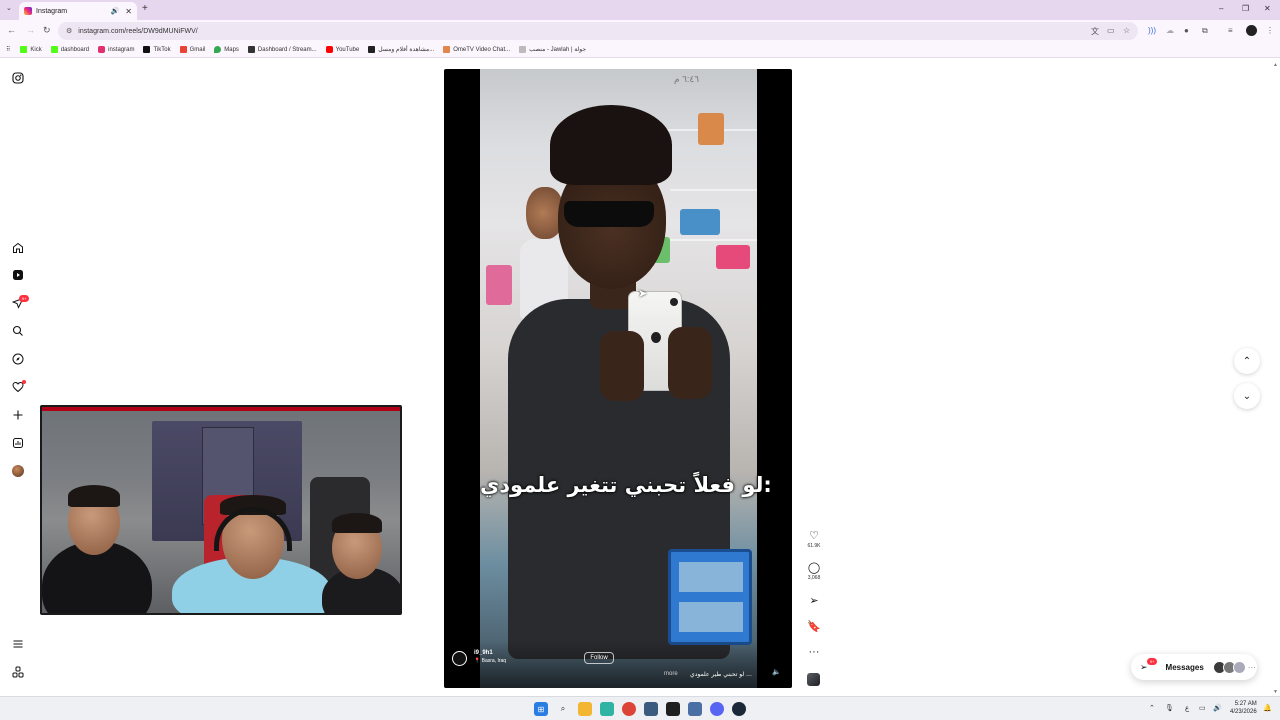 This screenshot has width=1280, height=720. I want to click on dashboard-insights-icon, so click(18, 443).